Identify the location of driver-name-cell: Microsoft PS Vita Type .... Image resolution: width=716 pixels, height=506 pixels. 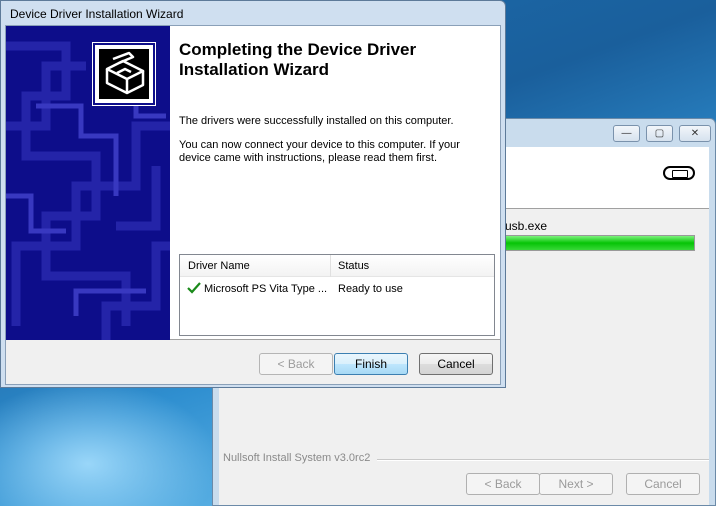
(266, 289).